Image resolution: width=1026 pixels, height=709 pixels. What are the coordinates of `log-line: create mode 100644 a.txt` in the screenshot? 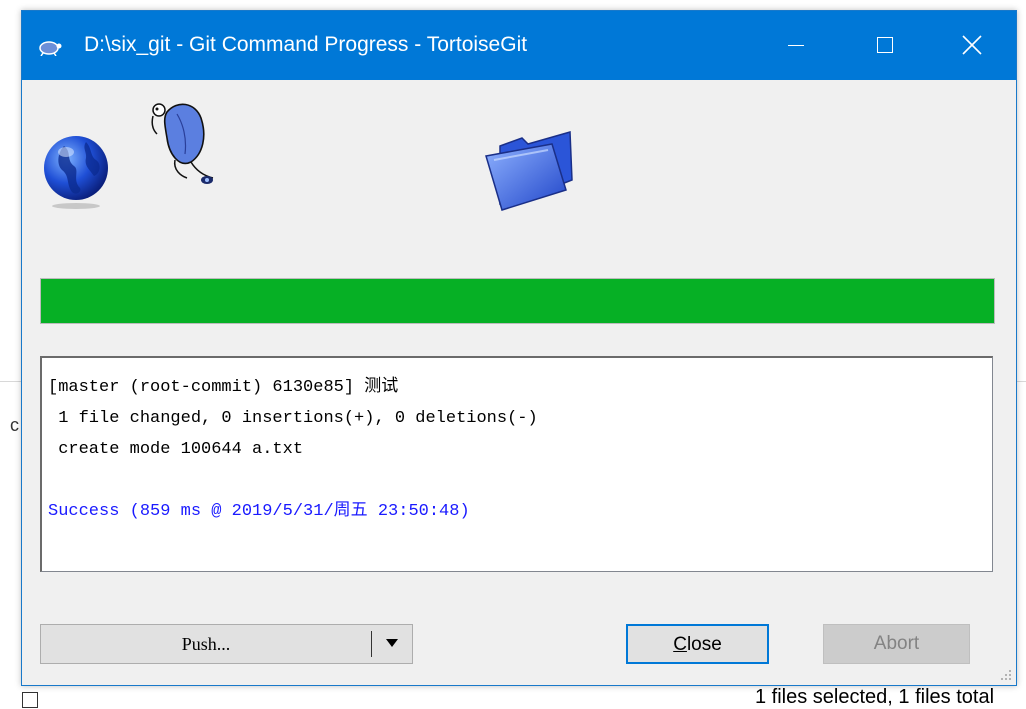 It's located at (176, 449).